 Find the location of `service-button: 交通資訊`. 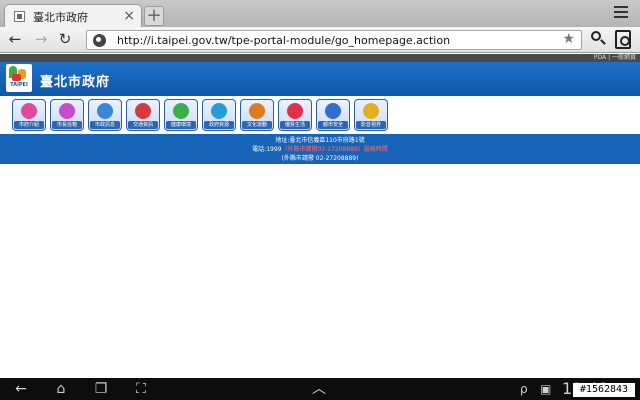

service-button: 交通資訊 is located at coordinates (143, 115).